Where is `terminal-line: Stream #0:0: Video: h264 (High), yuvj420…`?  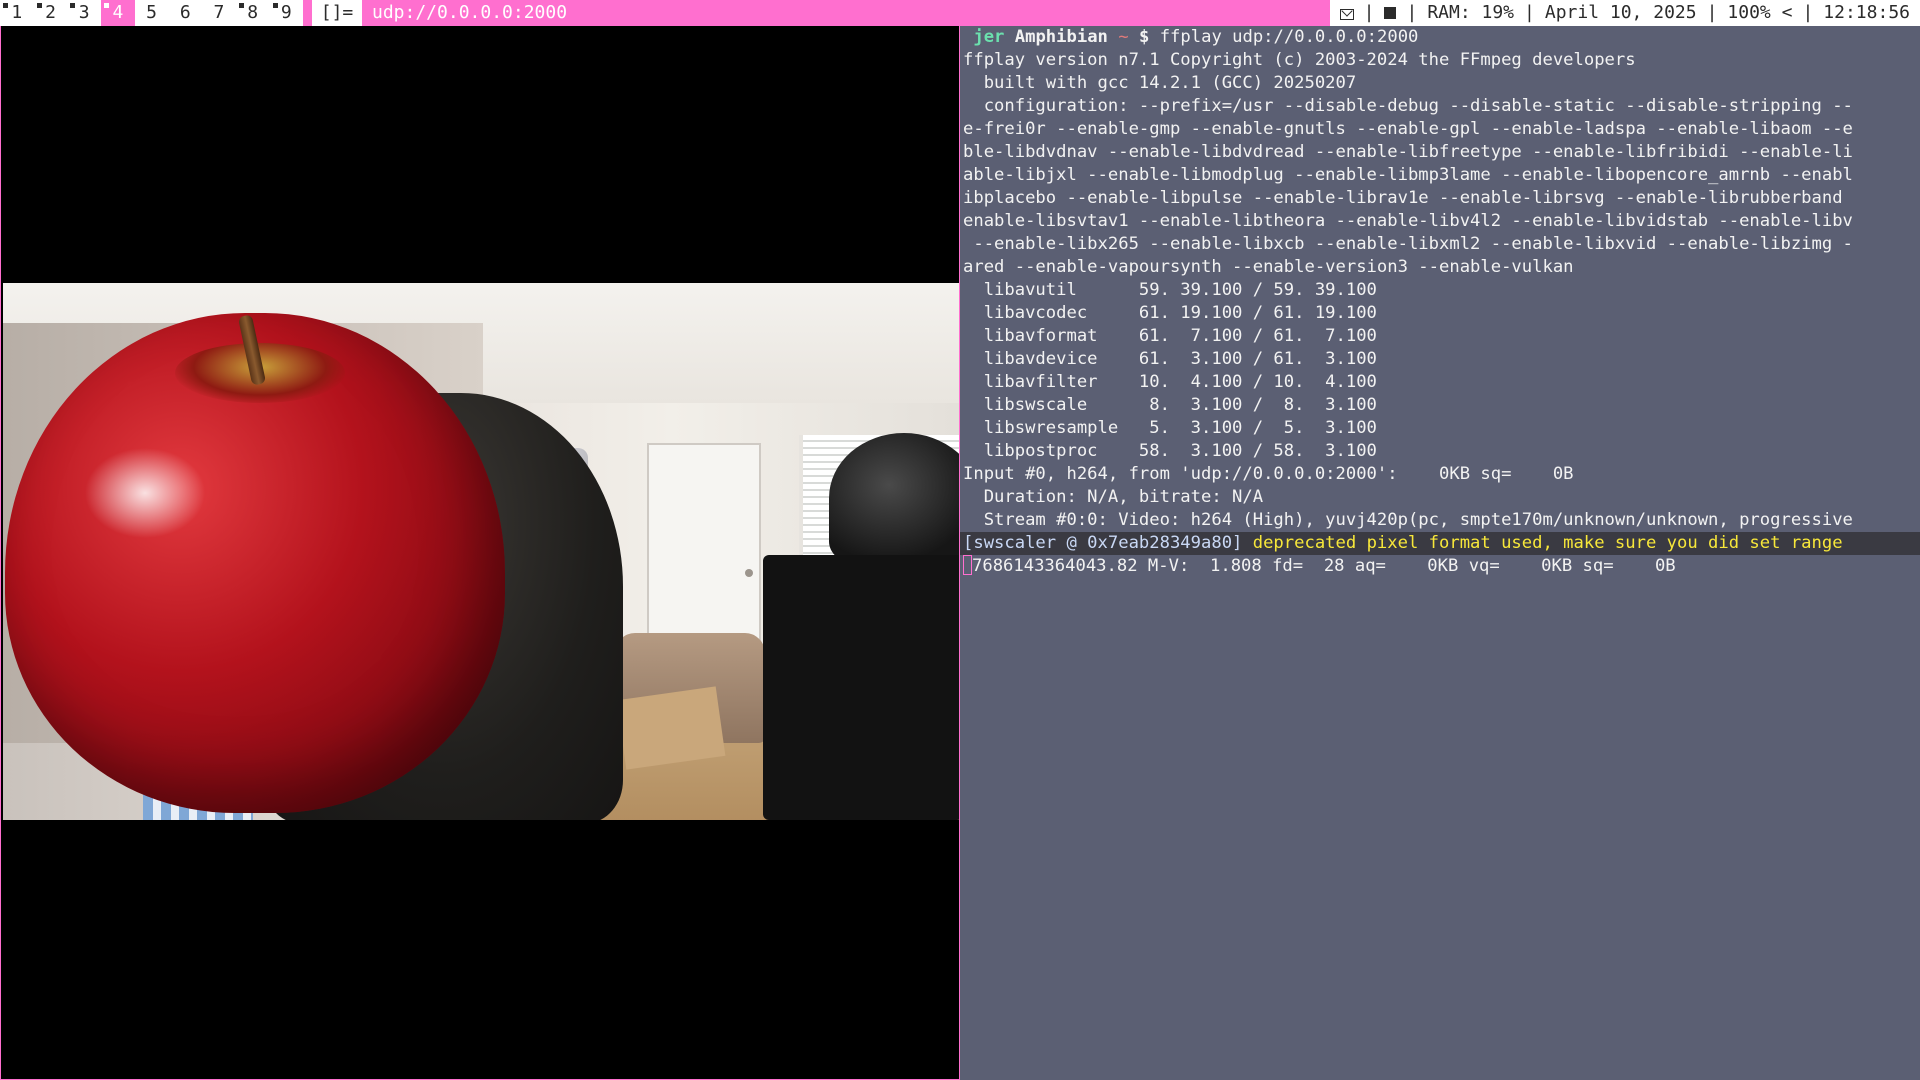
terminal-line: Stream #0:0: Video: h264 (High), yuvj420… is located at coordinates (1408, 520).